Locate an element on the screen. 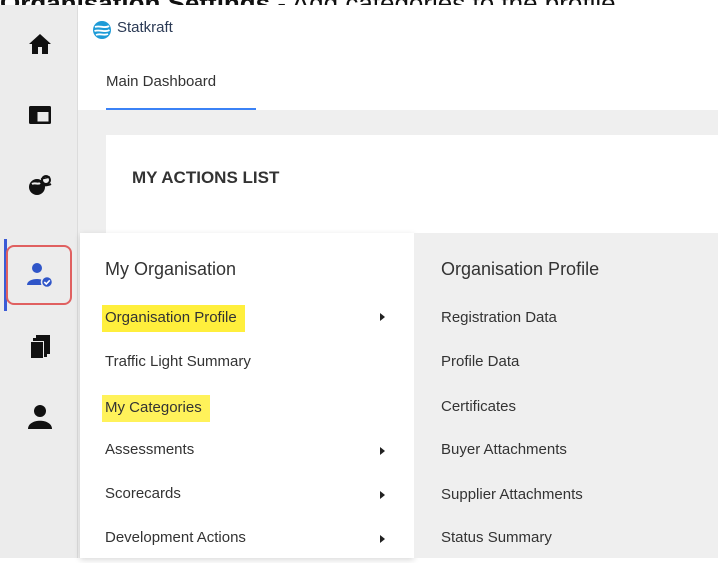 The width and height of the screenshot is (718, 563). submenu-item-certificates: Certificates is located at coordinates (478, 406).